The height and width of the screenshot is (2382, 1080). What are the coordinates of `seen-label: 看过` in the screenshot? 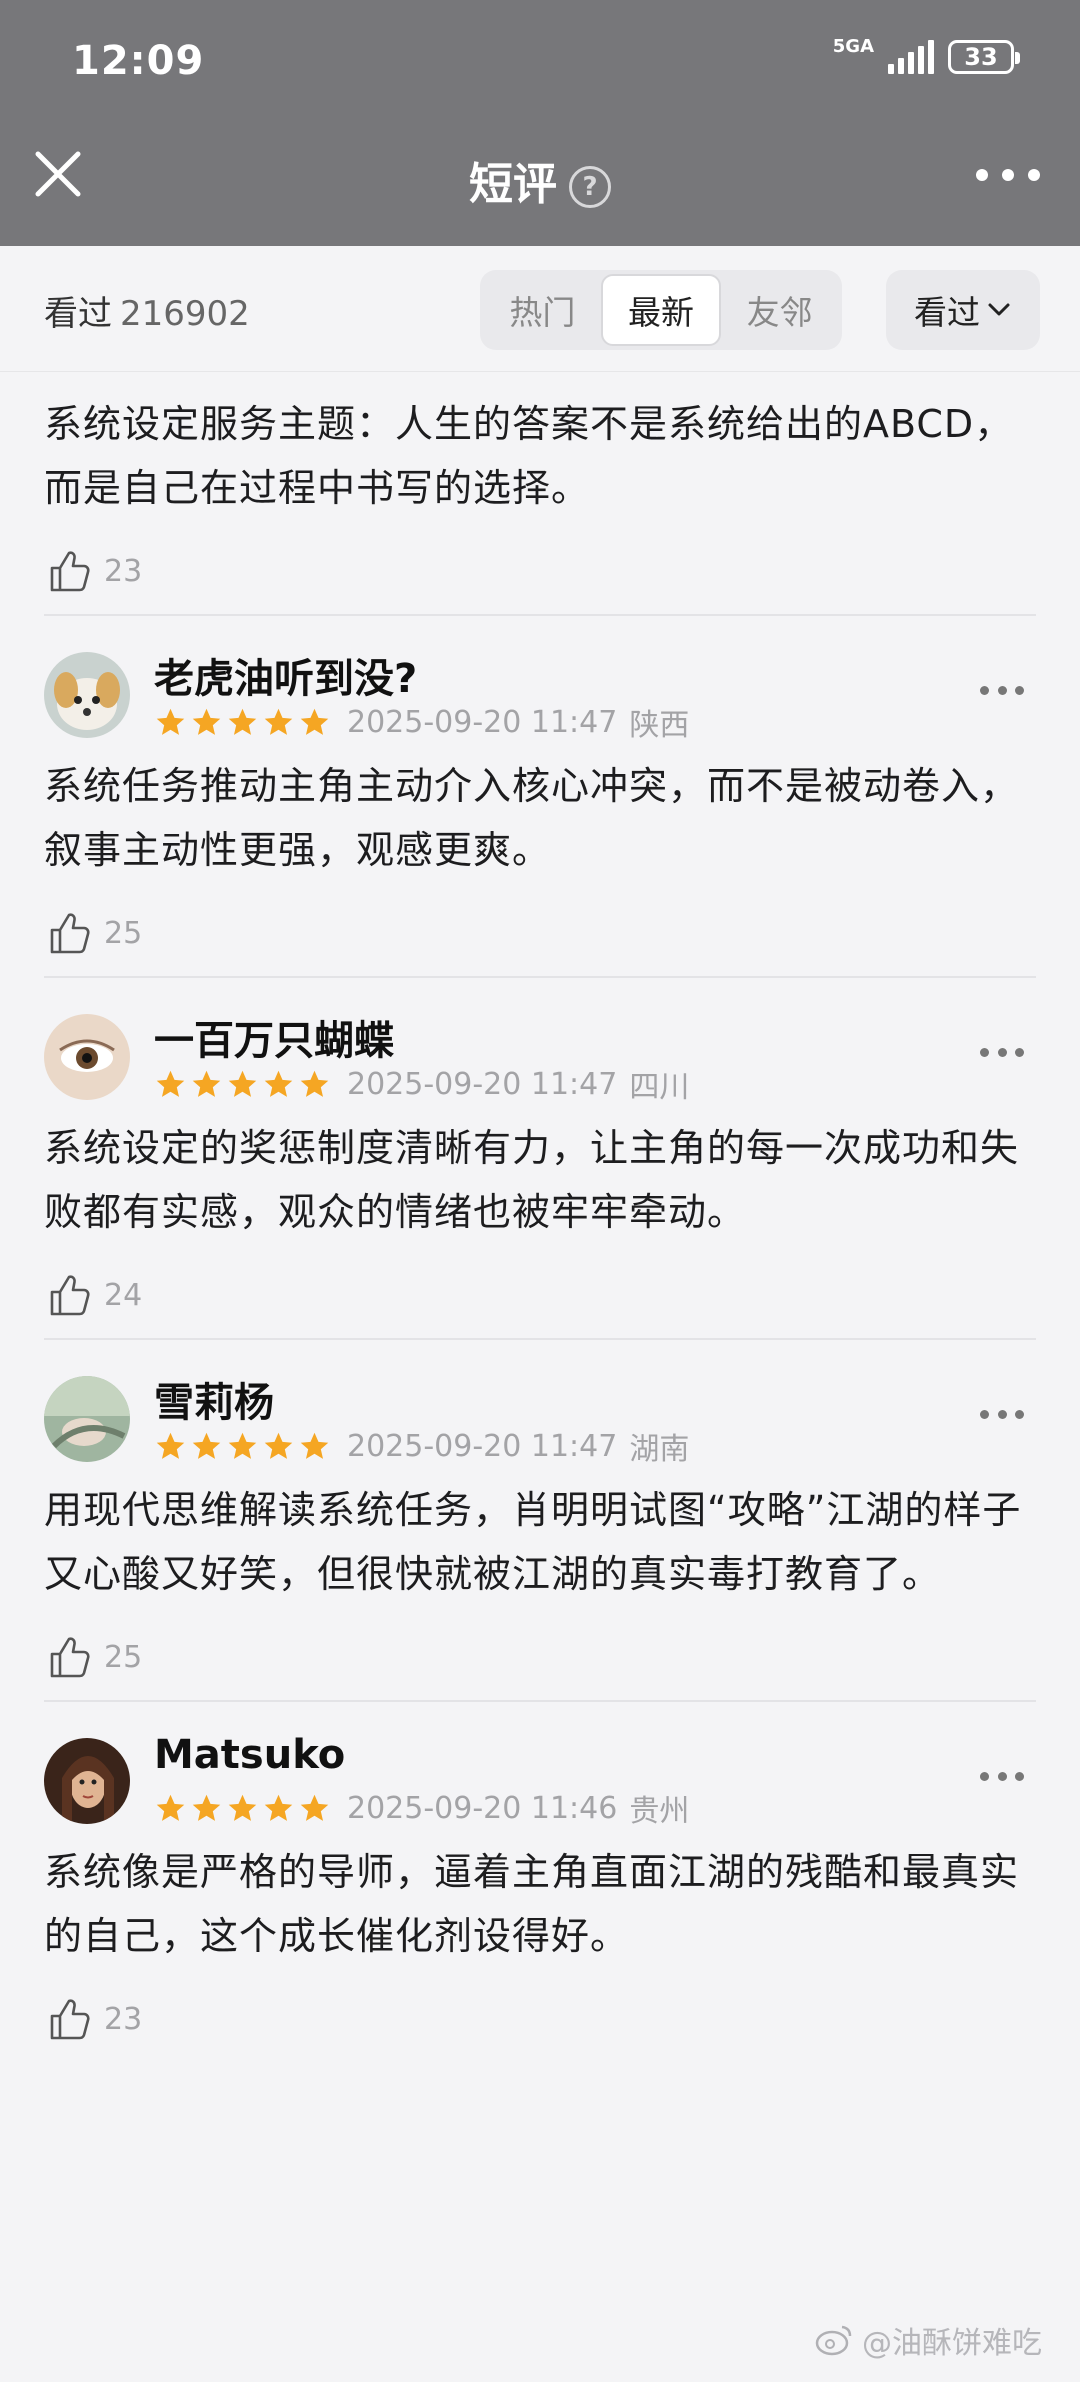 It's located at (78, 314).